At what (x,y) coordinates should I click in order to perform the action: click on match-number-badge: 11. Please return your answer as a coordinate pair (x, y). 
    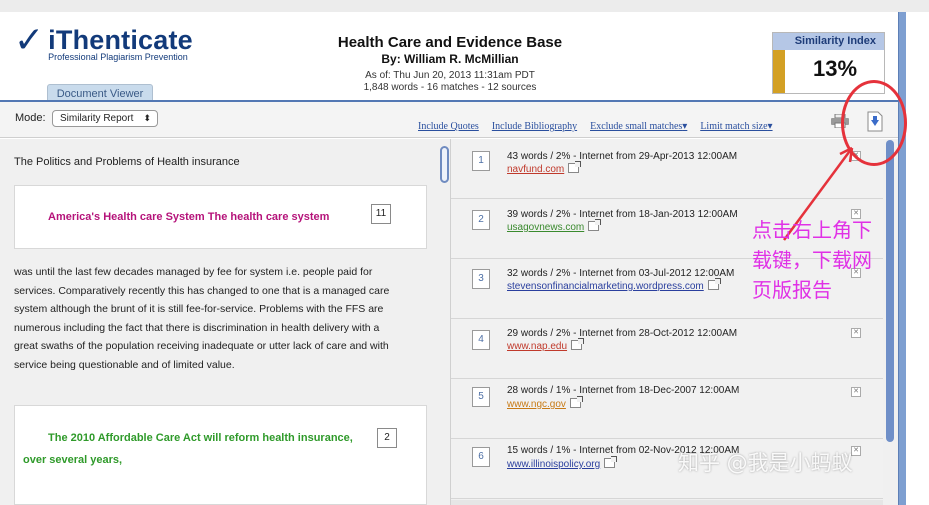
    Looking at the image, I should click on (381, 214).